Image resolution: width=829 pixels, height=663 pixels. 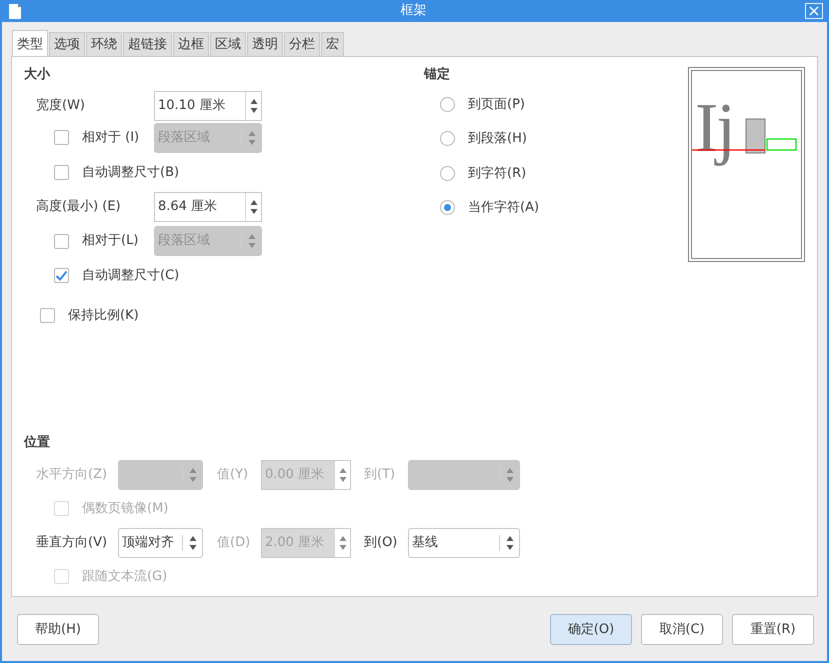 I want to click on tab: 透明, so click(x=265, y=44).